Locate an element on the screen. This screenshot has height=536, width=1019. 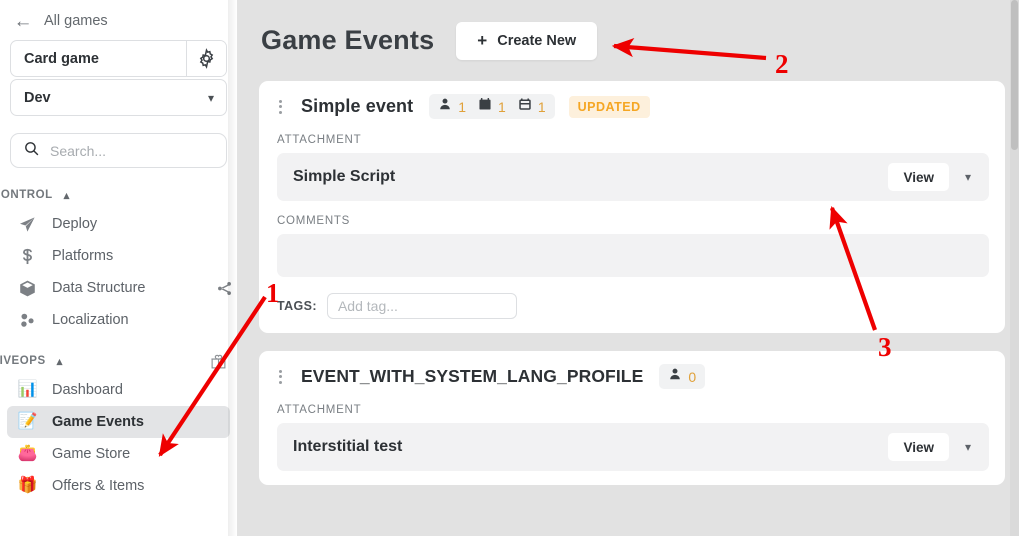
search-icon is located at coordinates (31, 151).